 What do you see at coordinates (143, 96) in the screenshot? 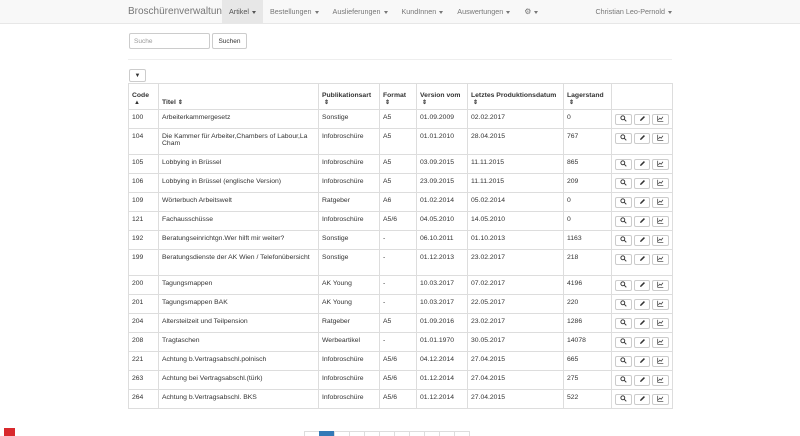
I see `col-code: Code ▲` at bounding box center [143, 96].